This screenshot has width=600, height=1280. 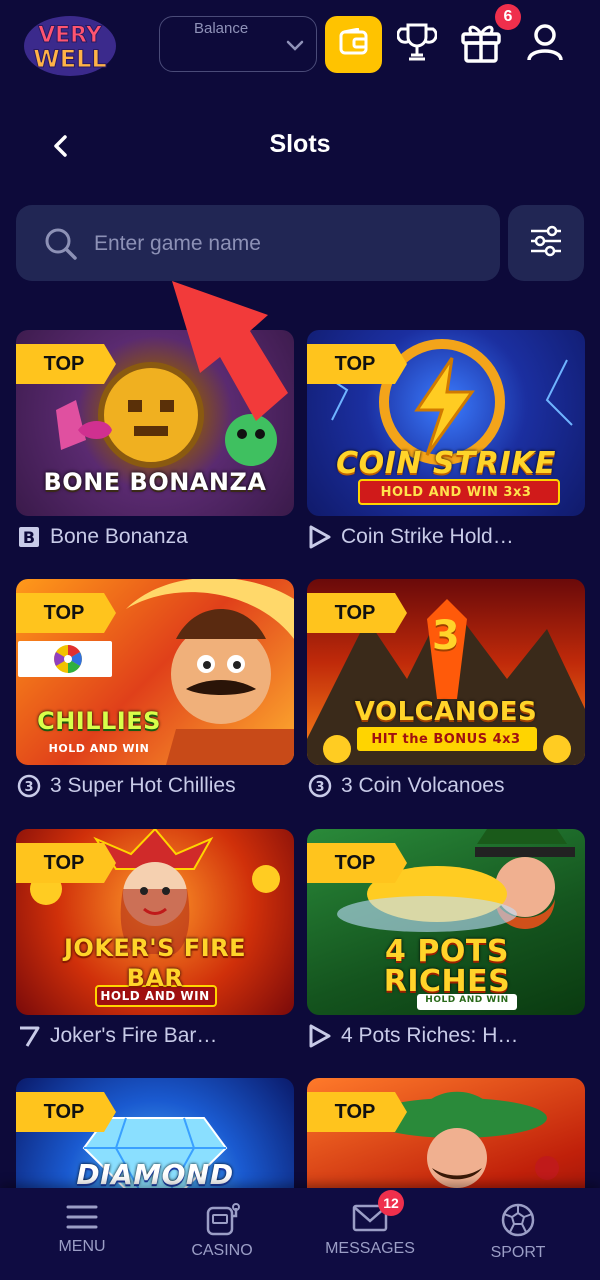 I want to click on balance-label: Balance, so click(x=221, y=28).